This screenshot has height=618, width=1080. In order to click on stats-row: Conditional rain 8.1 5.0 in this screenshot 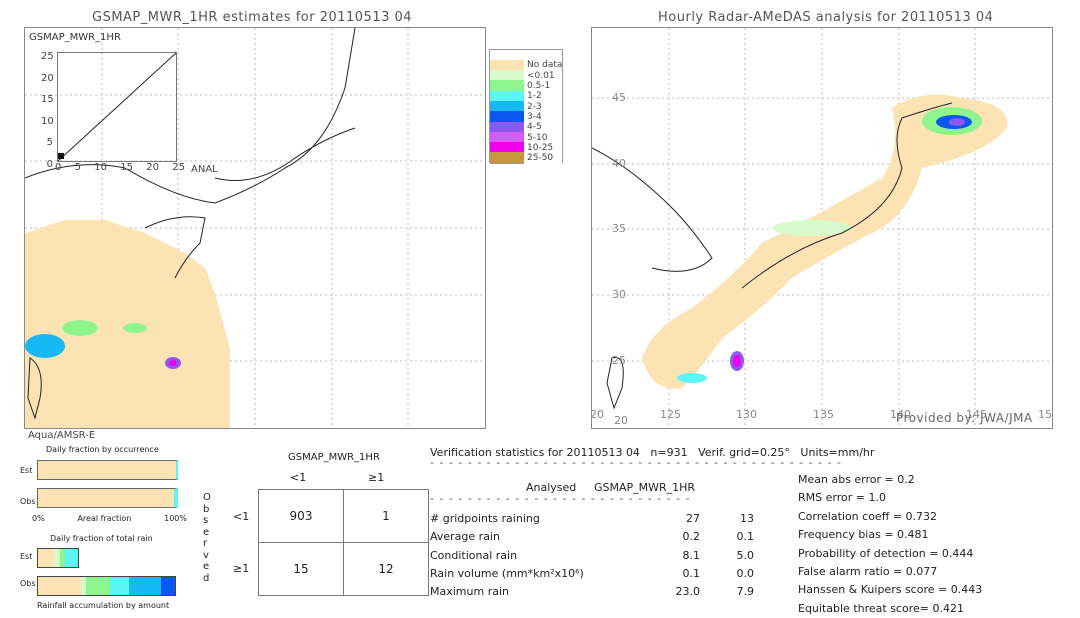, I will do `click(595, 556)`.